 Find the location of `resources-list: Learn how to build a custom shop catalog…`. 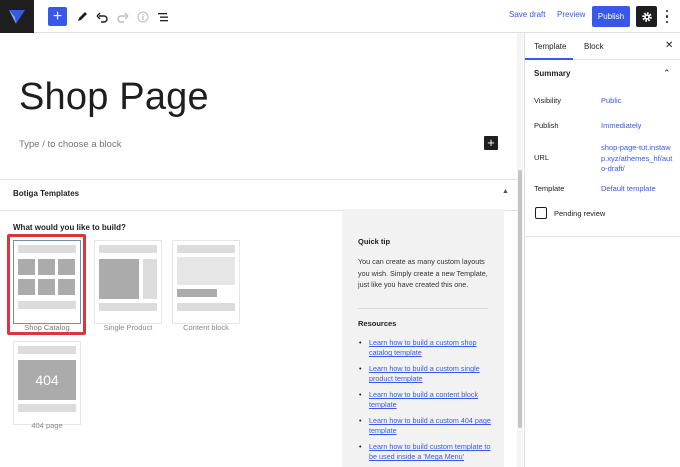

resources-list: Learn how to build a custom shop catalog… is located at coordinates (428, 402).